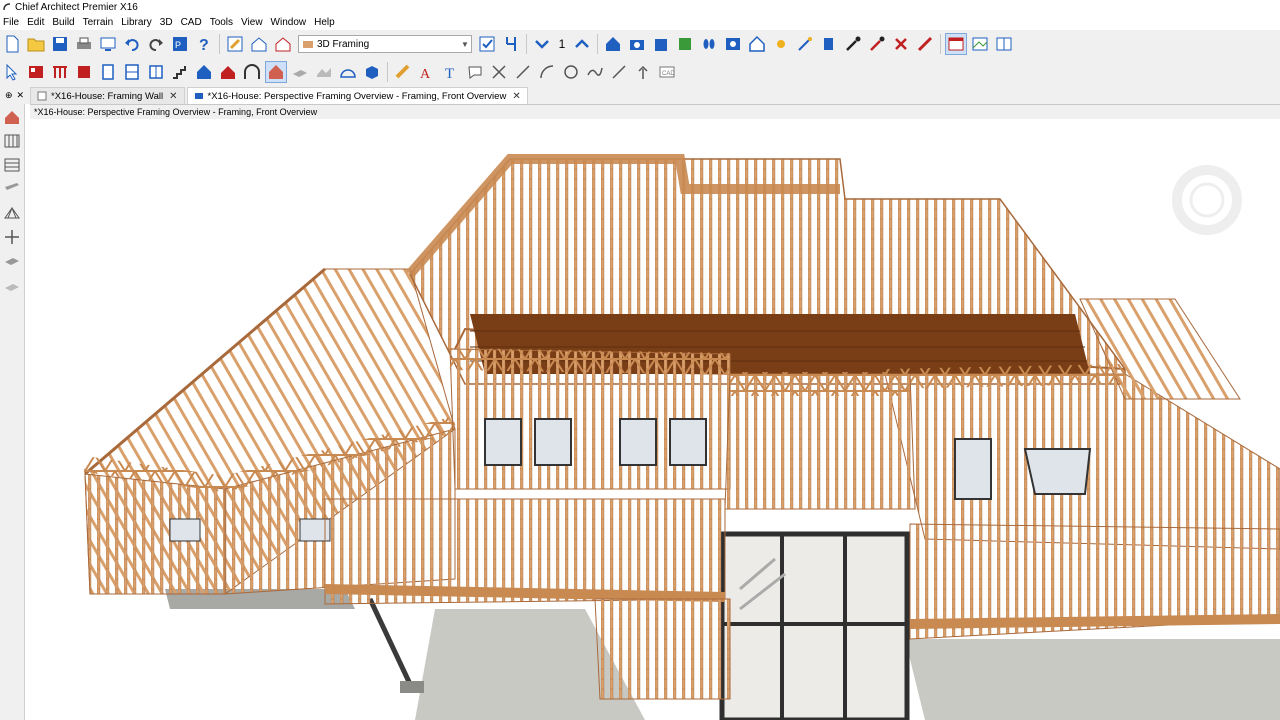 The width and height of the screenshot is (1280, 720). I want to click on spline-tool-button, so click(619, 72).